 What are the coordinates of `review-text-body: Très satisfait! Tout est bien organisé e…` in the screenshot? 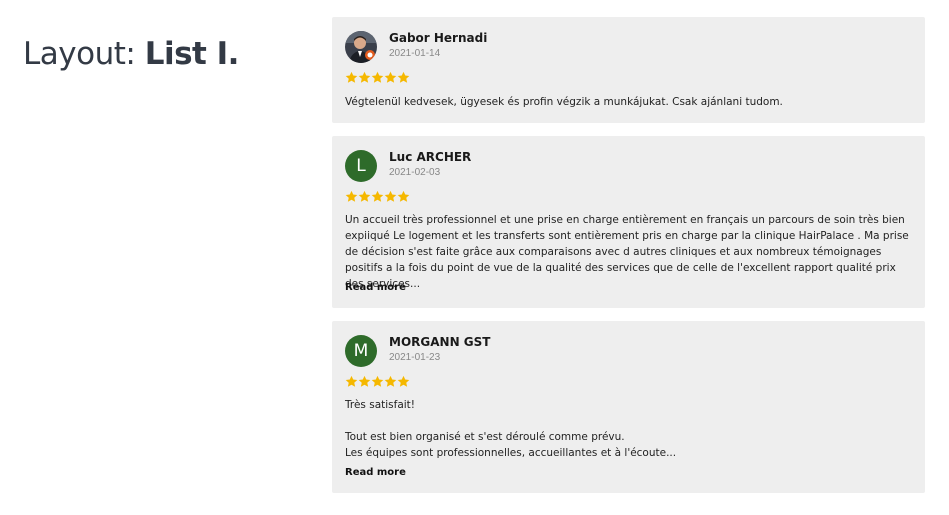 It's located at (511, 429).